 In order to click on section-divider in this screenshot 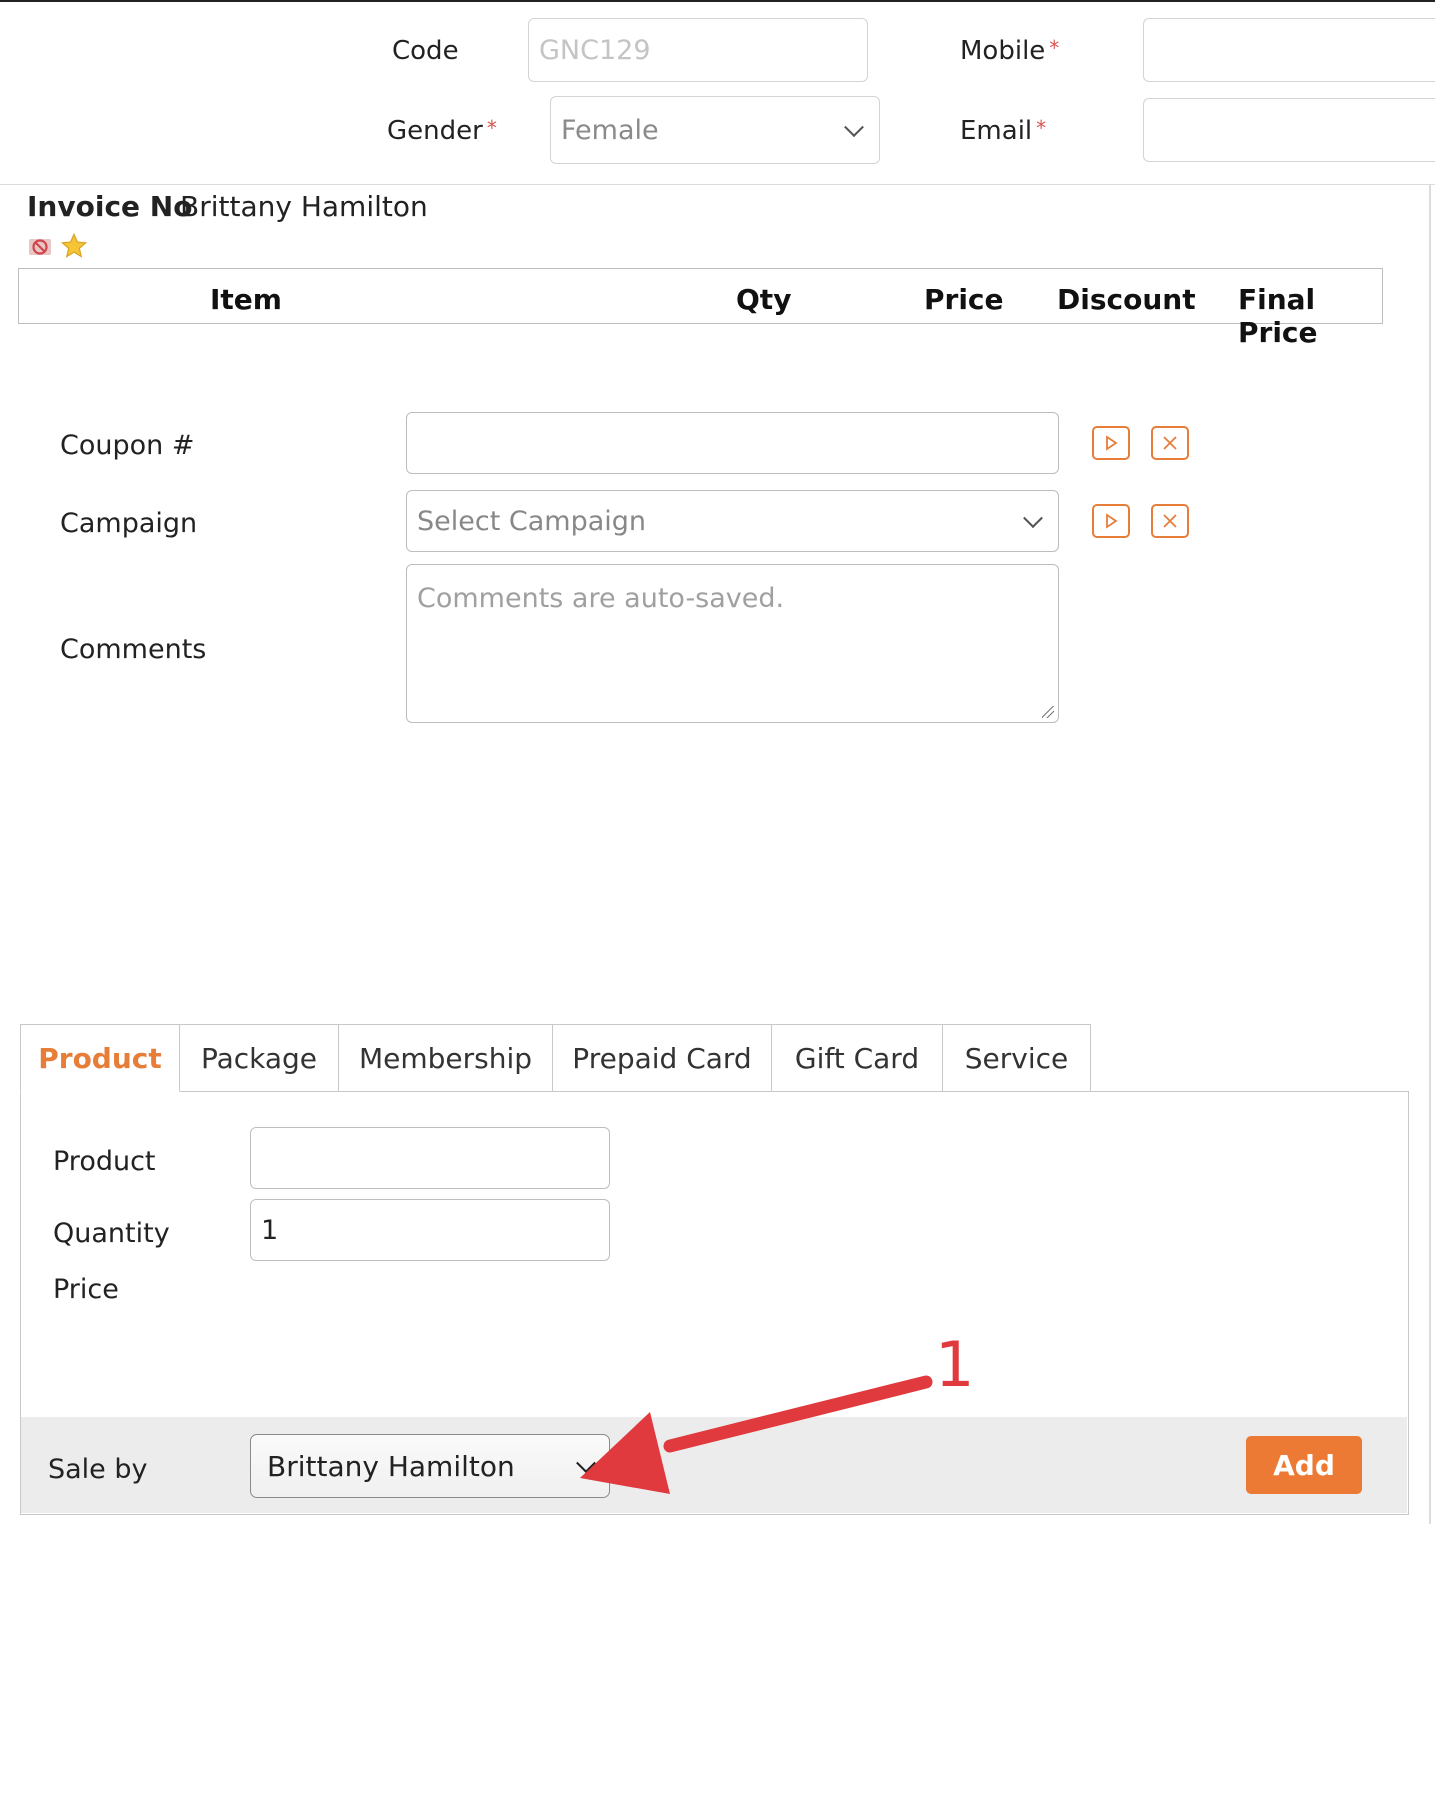, I will do `click(717, 184)`.